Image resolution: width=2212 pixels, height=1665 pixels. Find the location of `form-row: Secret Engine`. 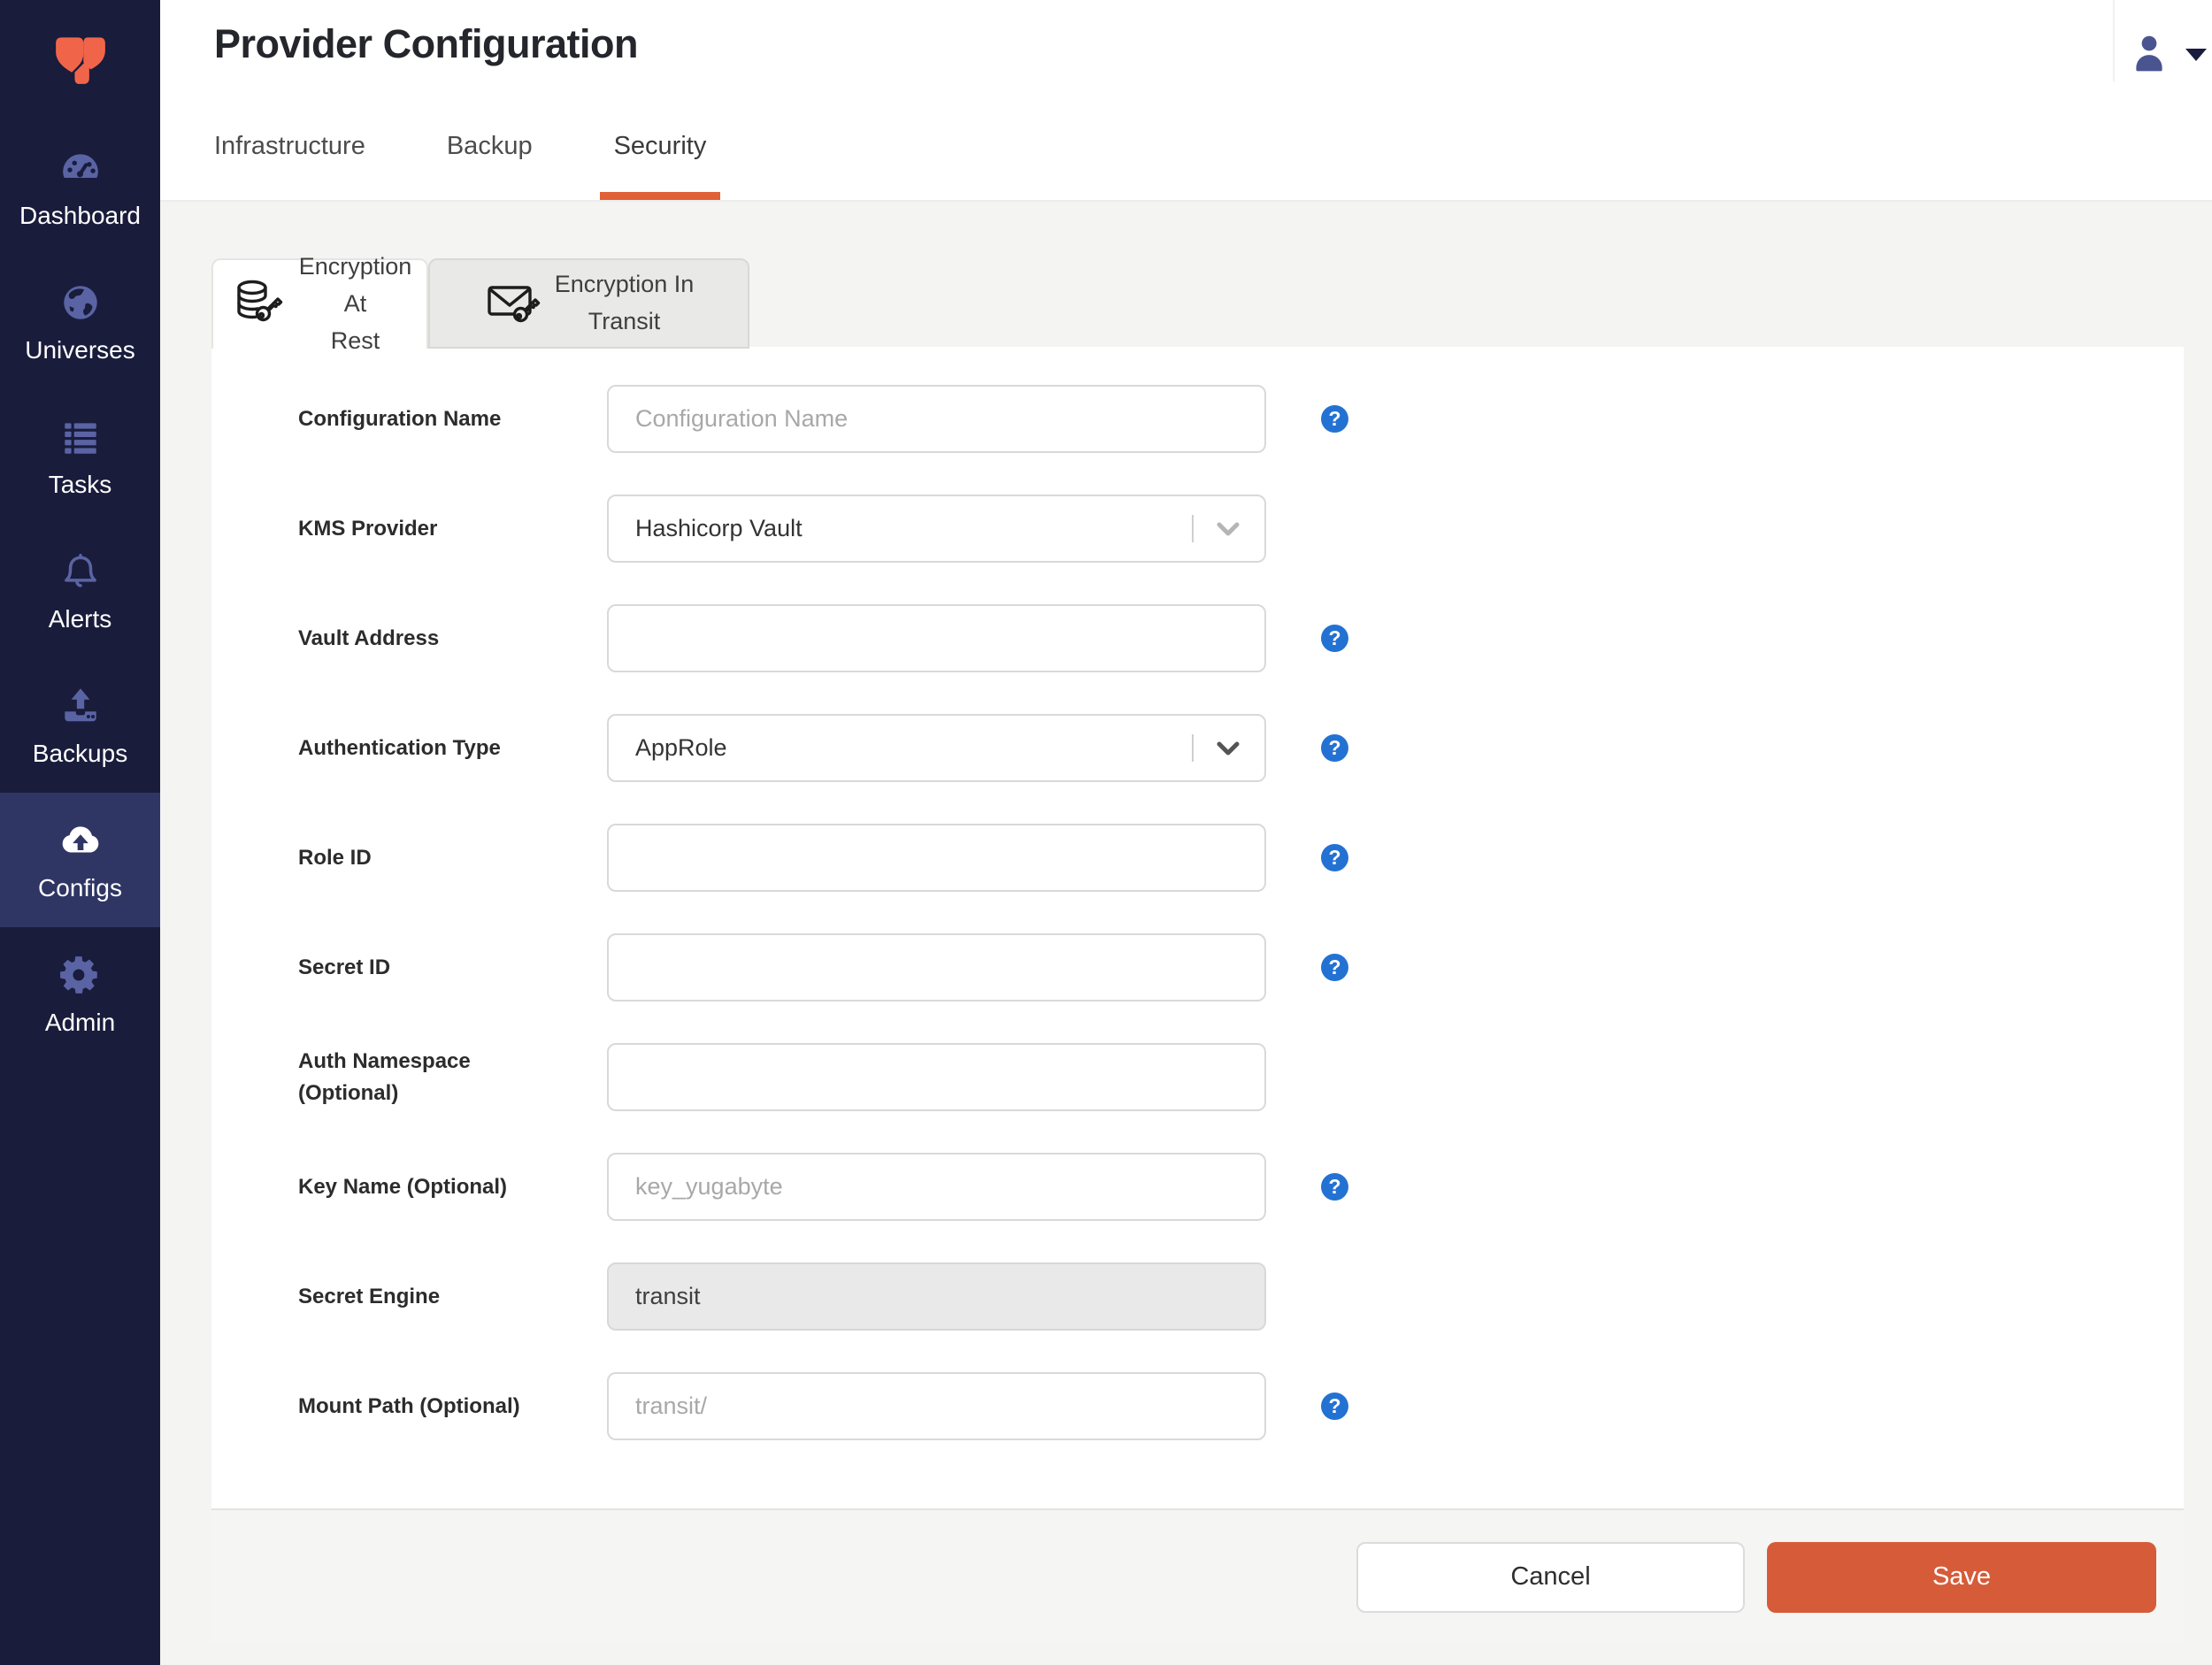

form-row: Secret Engine is located at coordinates (1241, 1296).